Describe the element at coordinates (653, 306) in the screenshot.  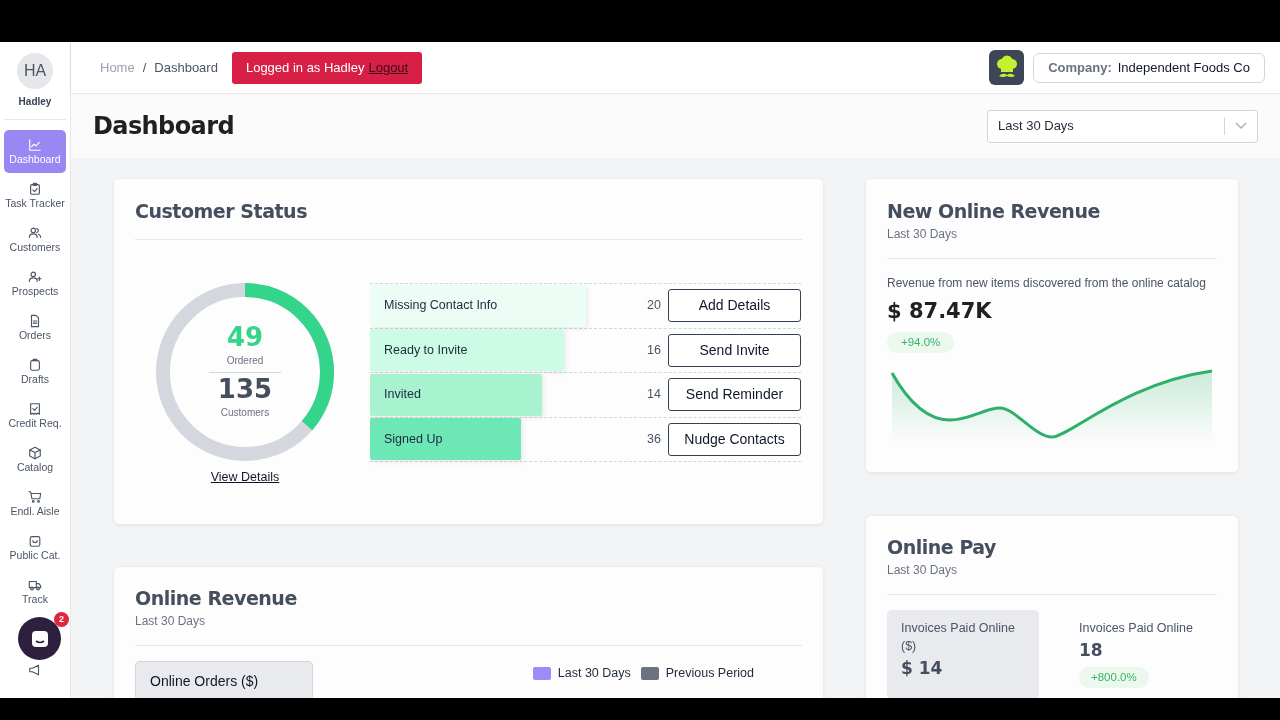
I see `stage-count: 20` at that location.